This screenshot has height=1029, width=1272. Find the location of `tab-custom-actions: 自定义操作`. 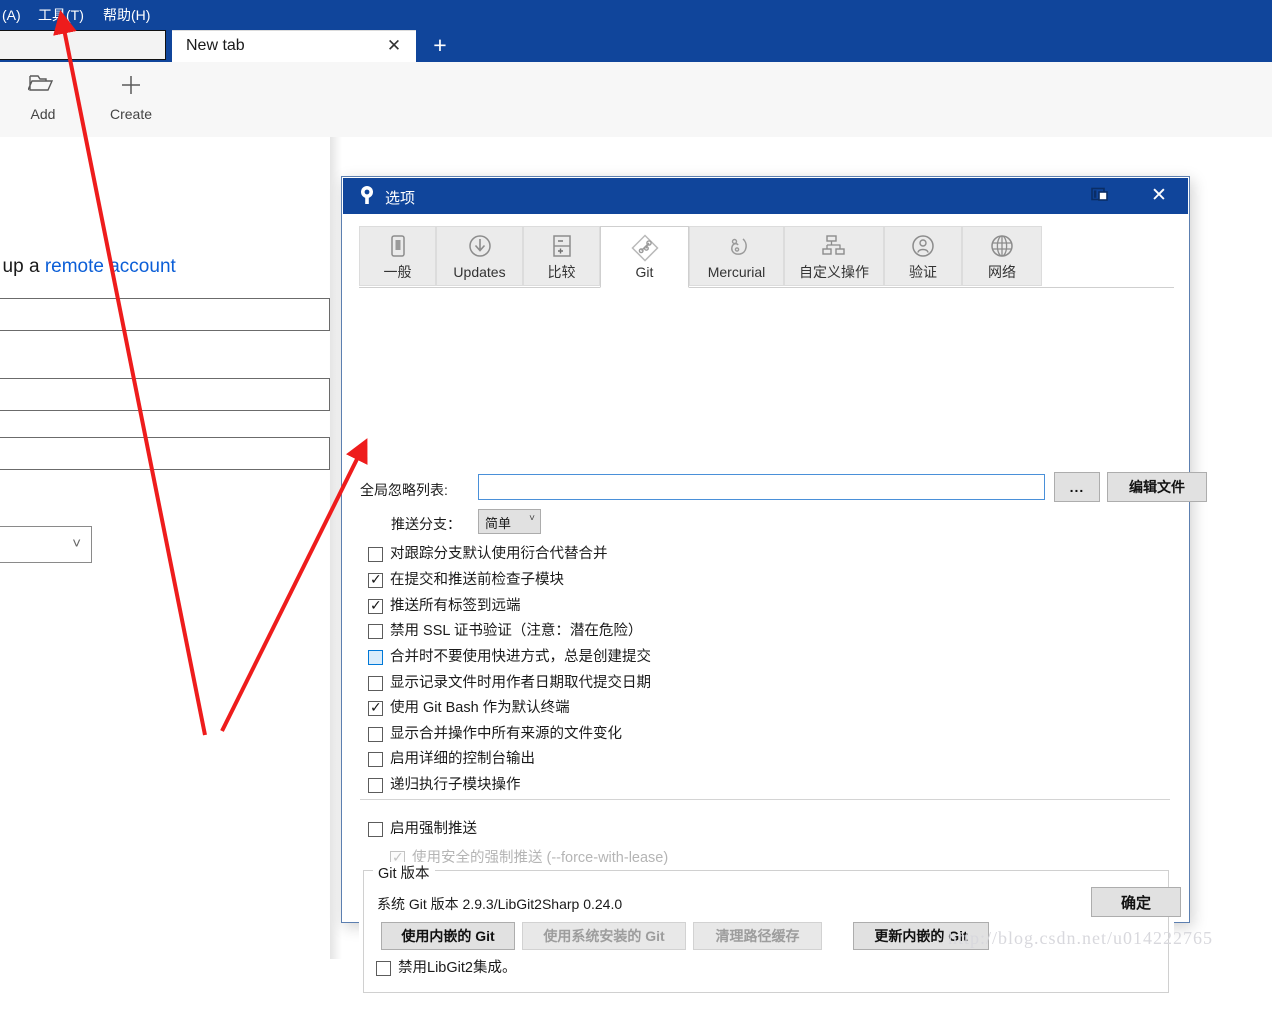

tab-custom-actions: 自定义操作 is located at coordinates (834, 256).